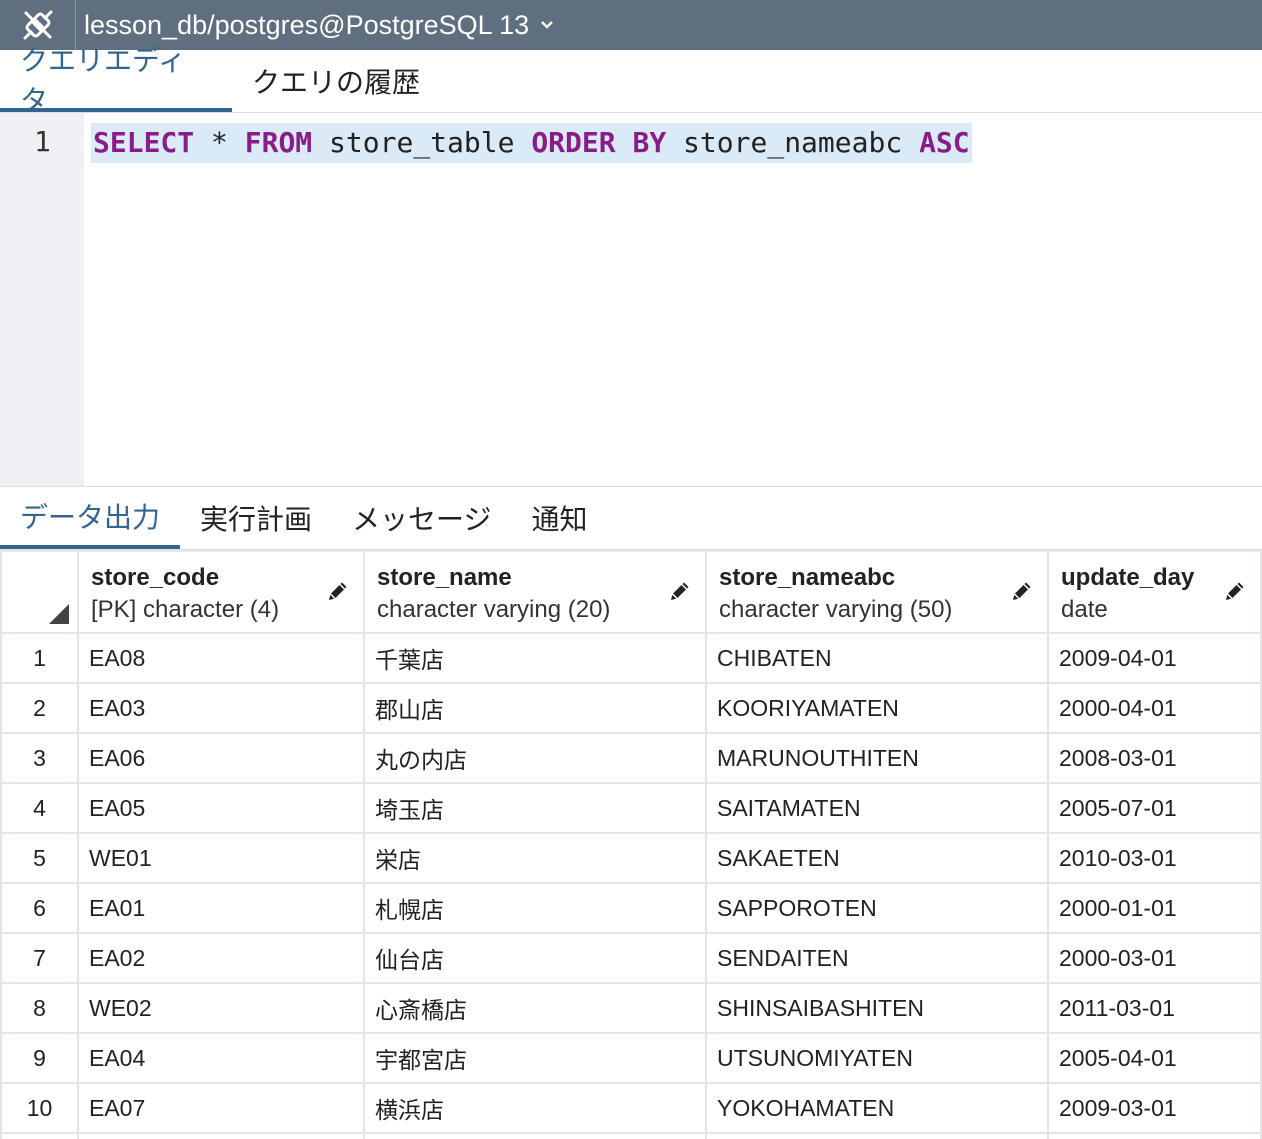 Image resolution: width=1262 pixels, height=1139 pixels. What do you see at coordinates (307, 24) in the screenshot?
I see `connection-label: lesson_db/postgres@PostgreSQL 13` at bounding box center [307, 24].